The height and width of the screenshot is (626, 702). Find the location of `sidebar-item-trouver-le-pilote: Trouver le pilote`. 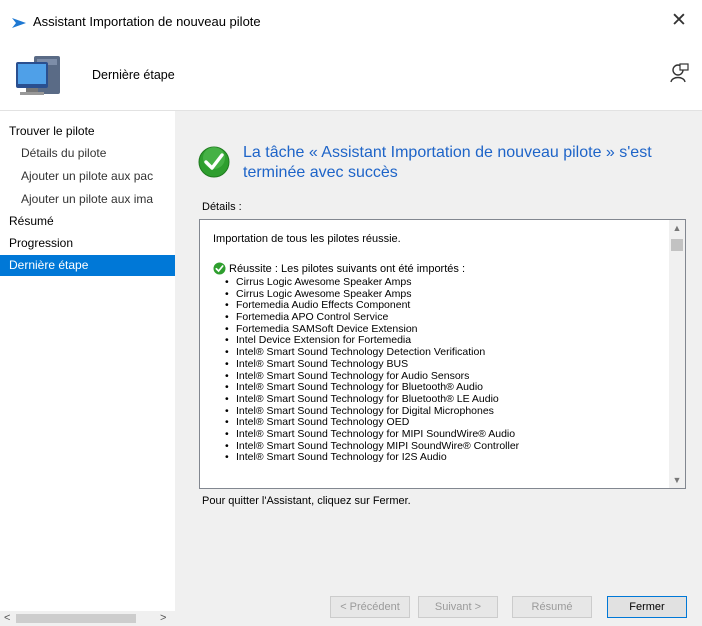

sidebar-item-trouver-le-pilote: Trouver le pilote is located at coordinates (87, 131).